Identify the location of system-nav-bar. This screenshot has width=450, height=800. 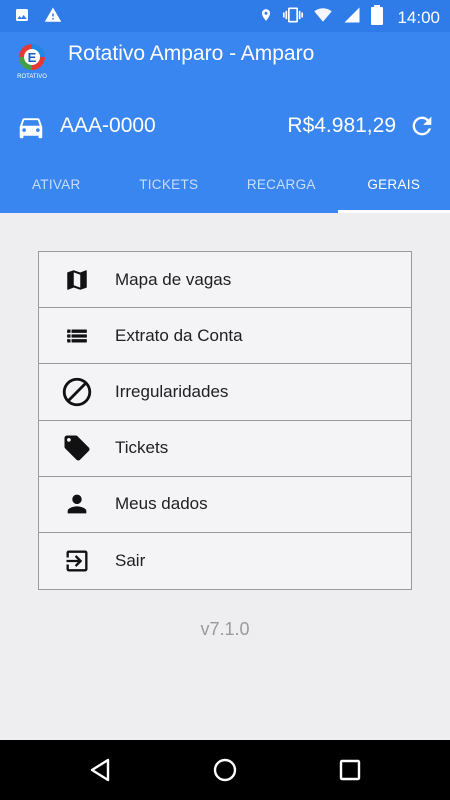
(225, 770).